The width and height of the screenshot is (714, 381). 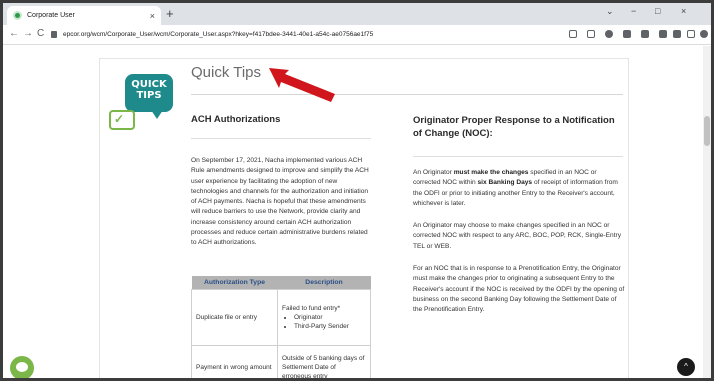 What do you see at coordinates (683, 11) in the screenshot?
I see `close-window-button: ×` at bounding box center [683, 11].